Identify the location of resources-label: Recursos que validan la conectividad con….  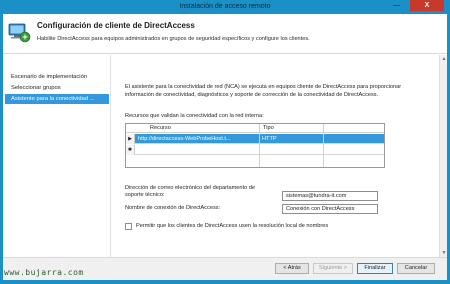
(194, 116).